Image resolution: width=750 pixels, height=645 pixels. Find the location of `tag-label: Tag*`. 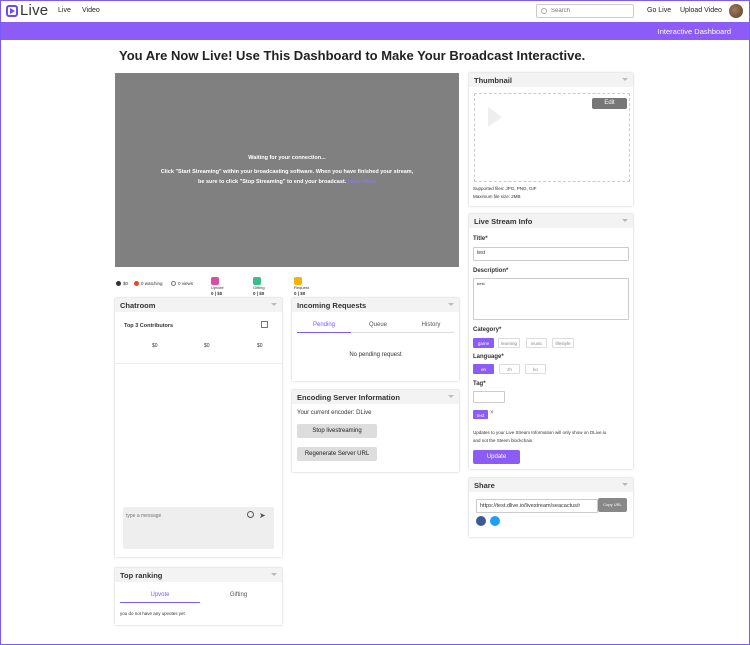

tag-label: Tag* is located at coordinates (479, 384).